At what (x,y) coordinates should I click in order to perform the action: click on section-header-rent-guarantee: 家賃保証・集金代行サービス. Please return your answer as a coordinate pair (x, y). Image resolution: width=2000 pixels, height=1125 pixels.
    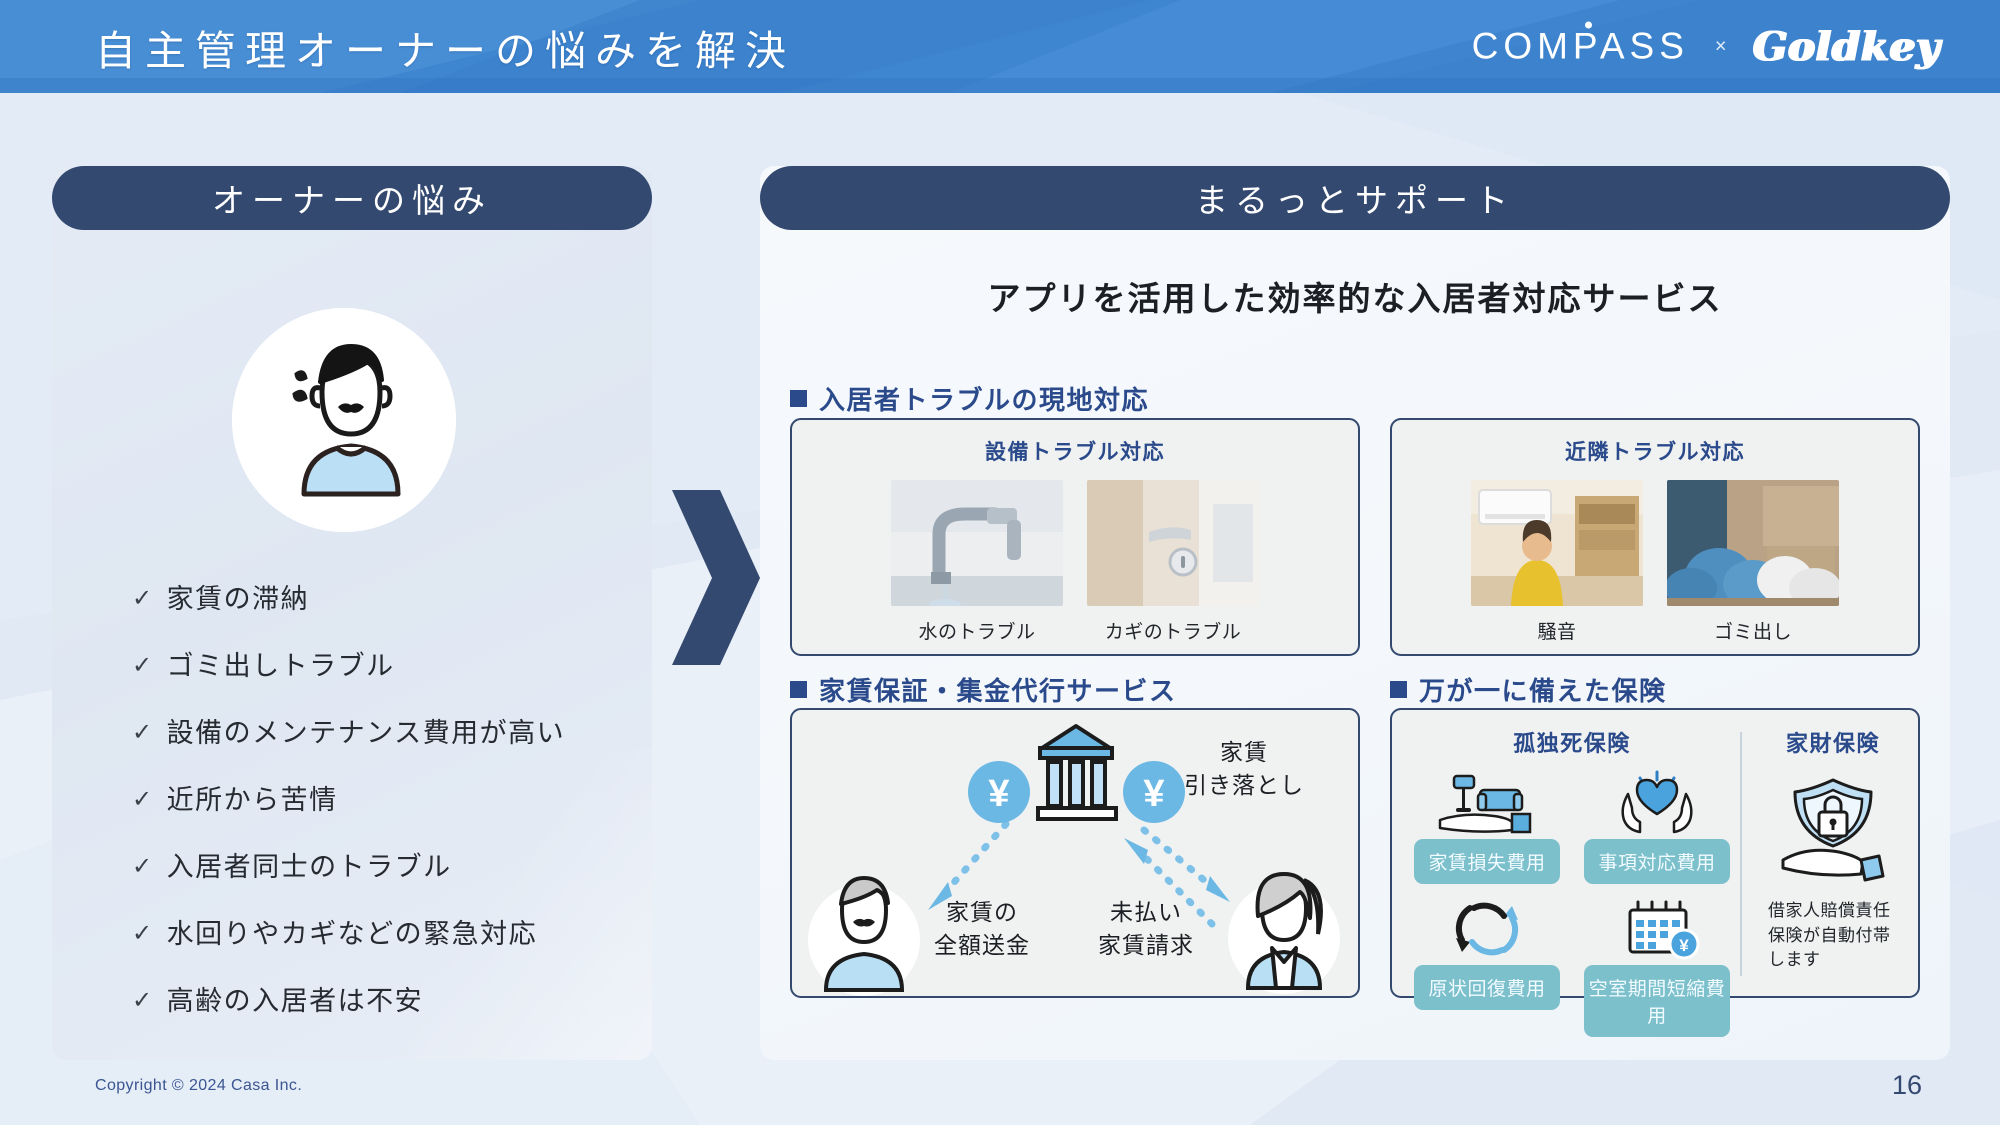
    Looking at the image, I should click on (983, 689).